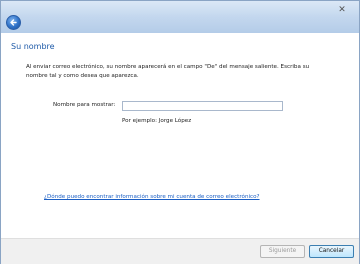  What do you see at coordinates (157, 121) in the screenshot?
I see `example-hint: Por ejemplo: Jorge López` at bounding box center [157, 121].